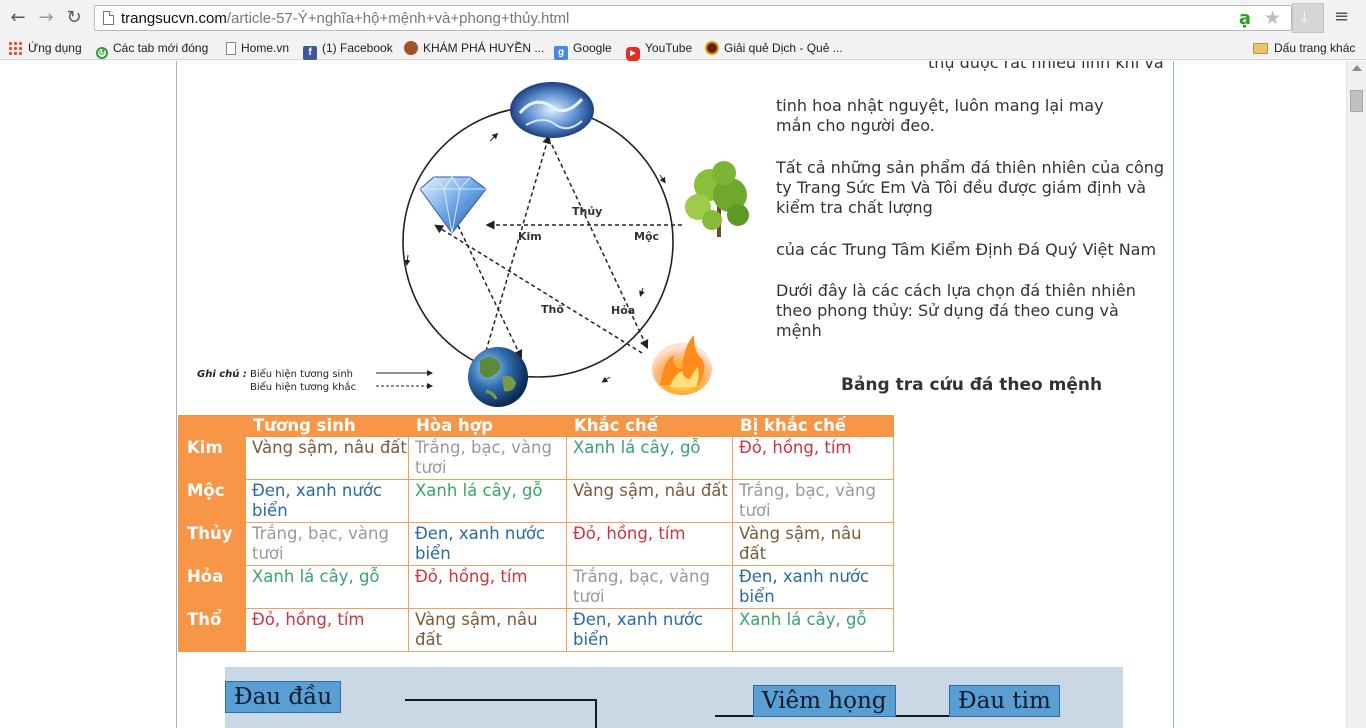 The height and width of the screenshot is (728, 1366). I want to click on row-header: Thủy, so click(212, 544).